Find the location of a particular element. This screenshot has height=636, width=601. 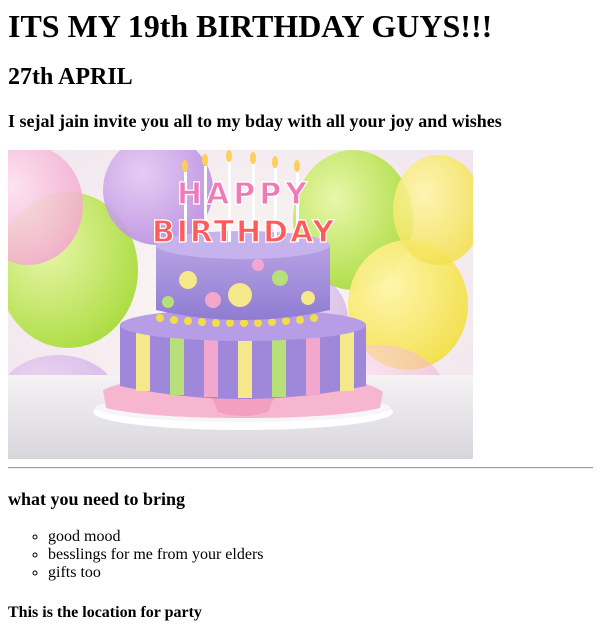

list-item: besslings for me from your elders is located at coordinates (320, 555).